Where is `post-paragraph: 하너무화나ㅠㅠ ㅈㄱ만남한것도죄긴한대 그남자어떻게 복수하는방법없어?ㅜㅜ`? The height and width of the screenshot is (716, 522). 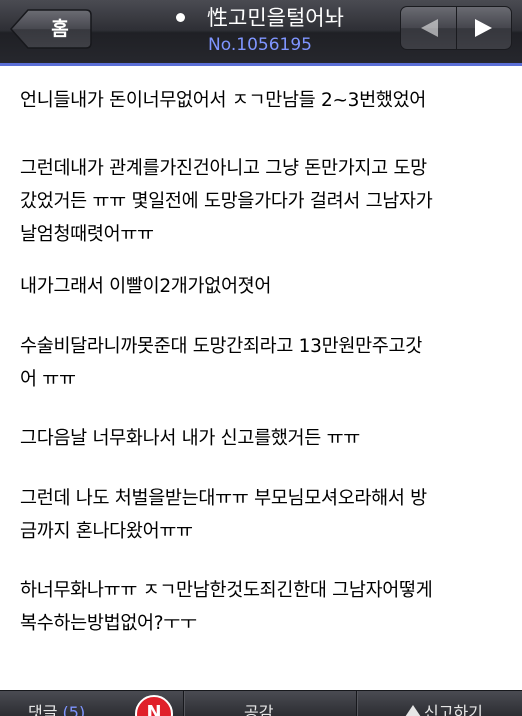
post-paragraph: 하너무화나ㅠㅠ ㅈㄱ만남한것도죄긴한대 그남자어떻게 복수하는방법없어?ㅜㅜ is located at coordinates (226, 607).